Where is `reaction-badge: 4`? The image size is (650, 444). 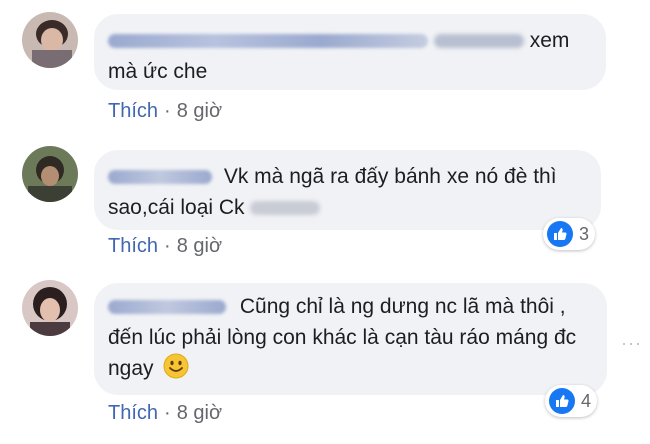
reaction-badge: 4 is located at coordinates (571, 401).